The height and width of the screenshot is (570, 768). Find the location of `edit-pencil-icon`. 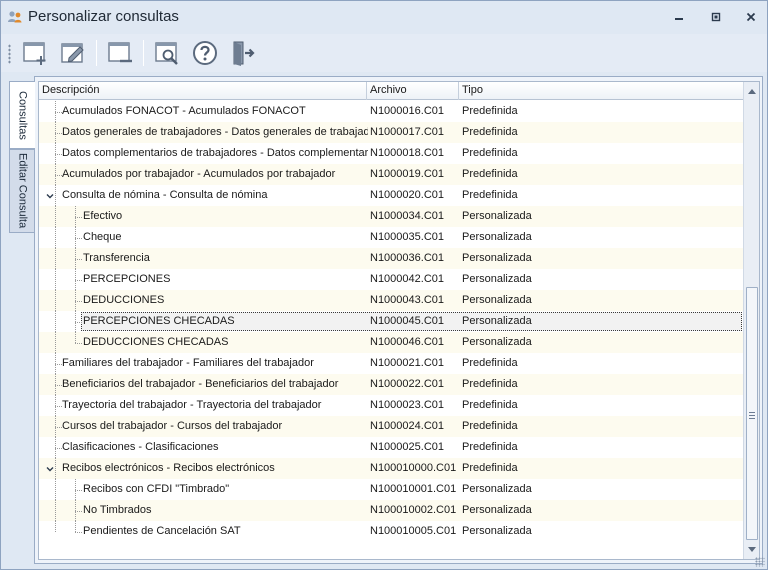

edit-pencil-icon is located at coordinates (72, 53).